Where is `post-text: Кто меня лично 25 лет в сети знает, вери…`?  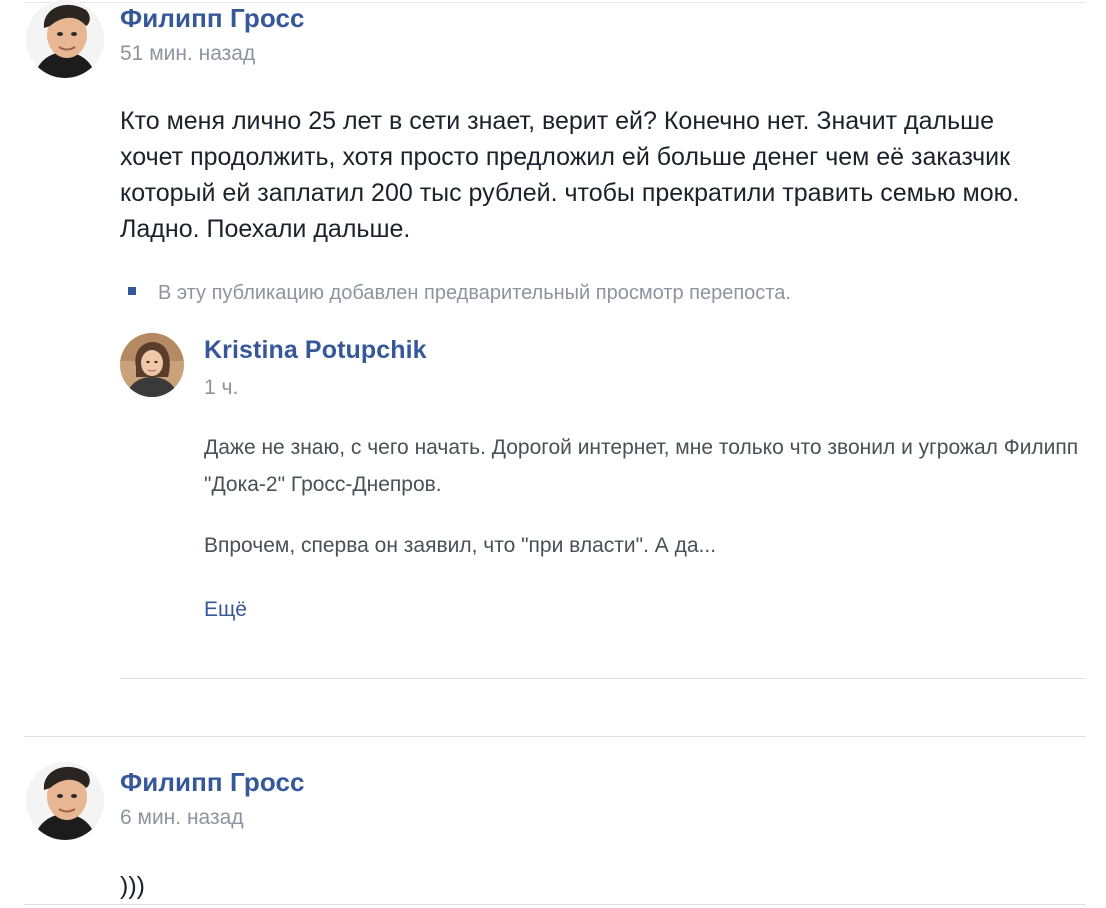 post-text: Кто меня лично 25 лет в сети знает, вери… is located at coordinates (570, 175).